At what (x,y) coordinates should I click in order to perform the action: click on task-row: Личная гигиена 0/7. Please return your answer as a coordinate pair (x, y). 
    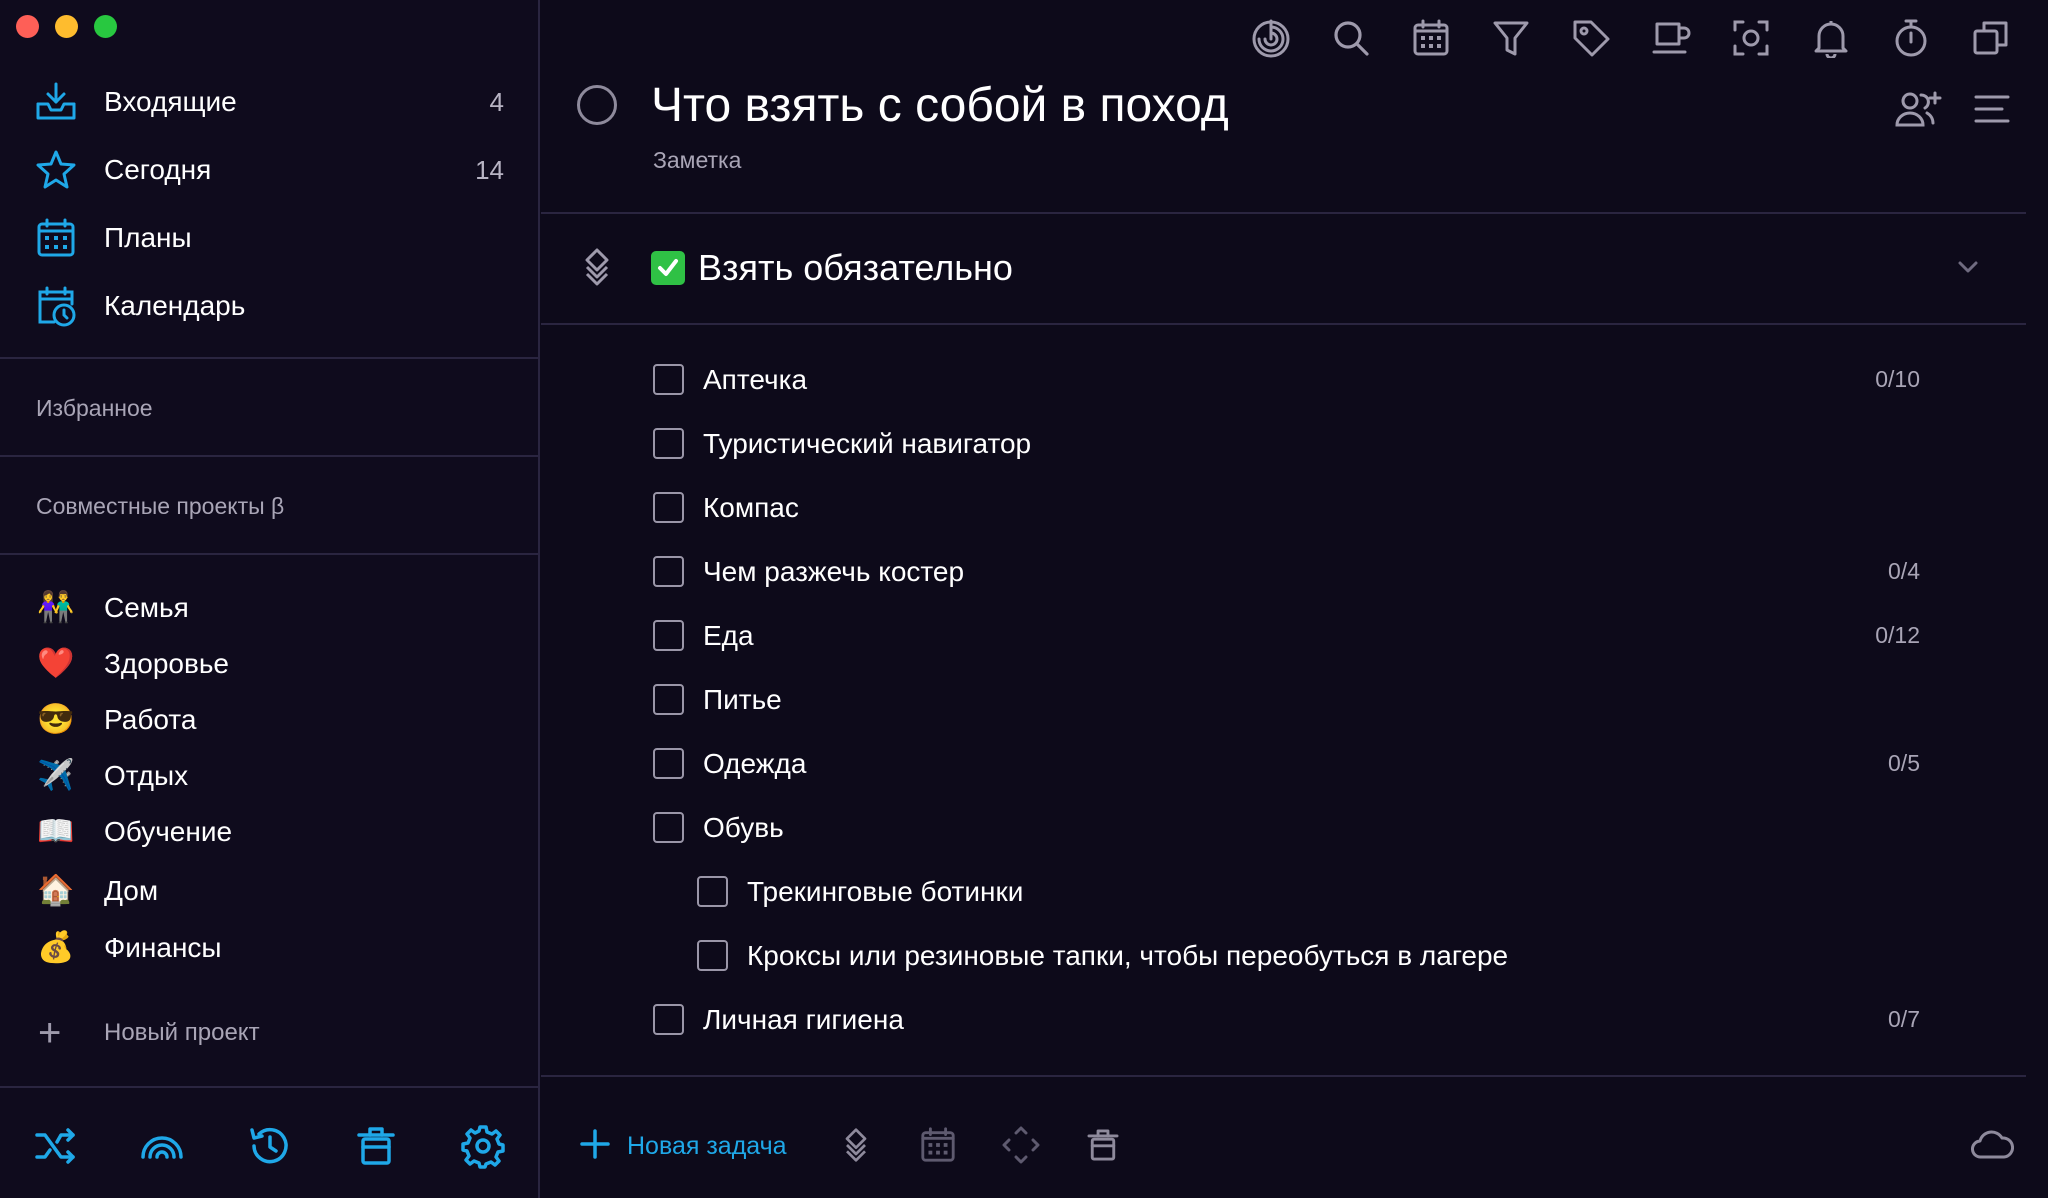
    Looking at the image, I should click on (1283, 1020).